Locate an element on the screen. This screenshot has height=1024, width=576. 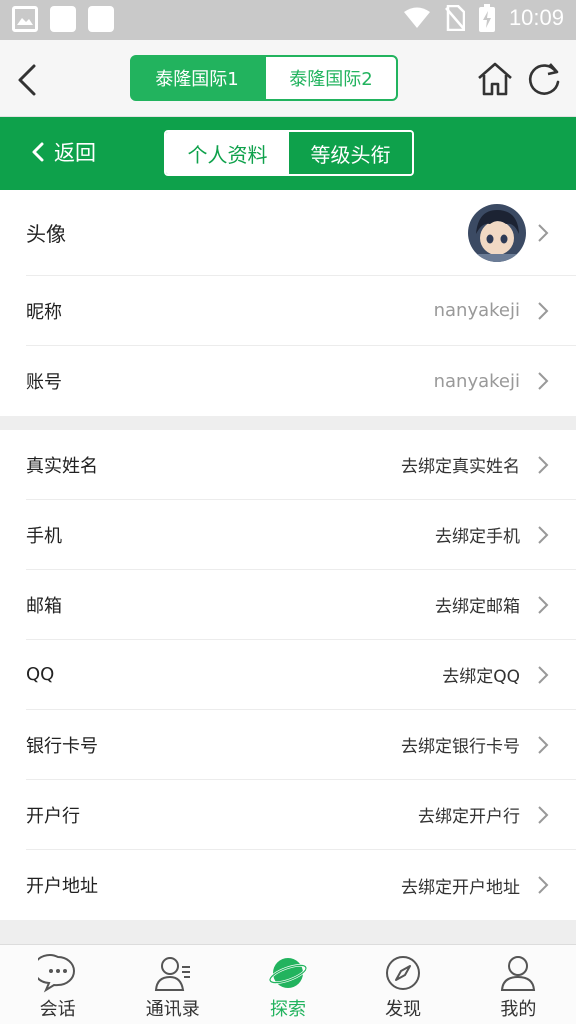
list-item-value: 去绑定邮箱 is located at coordinates (477, 607).